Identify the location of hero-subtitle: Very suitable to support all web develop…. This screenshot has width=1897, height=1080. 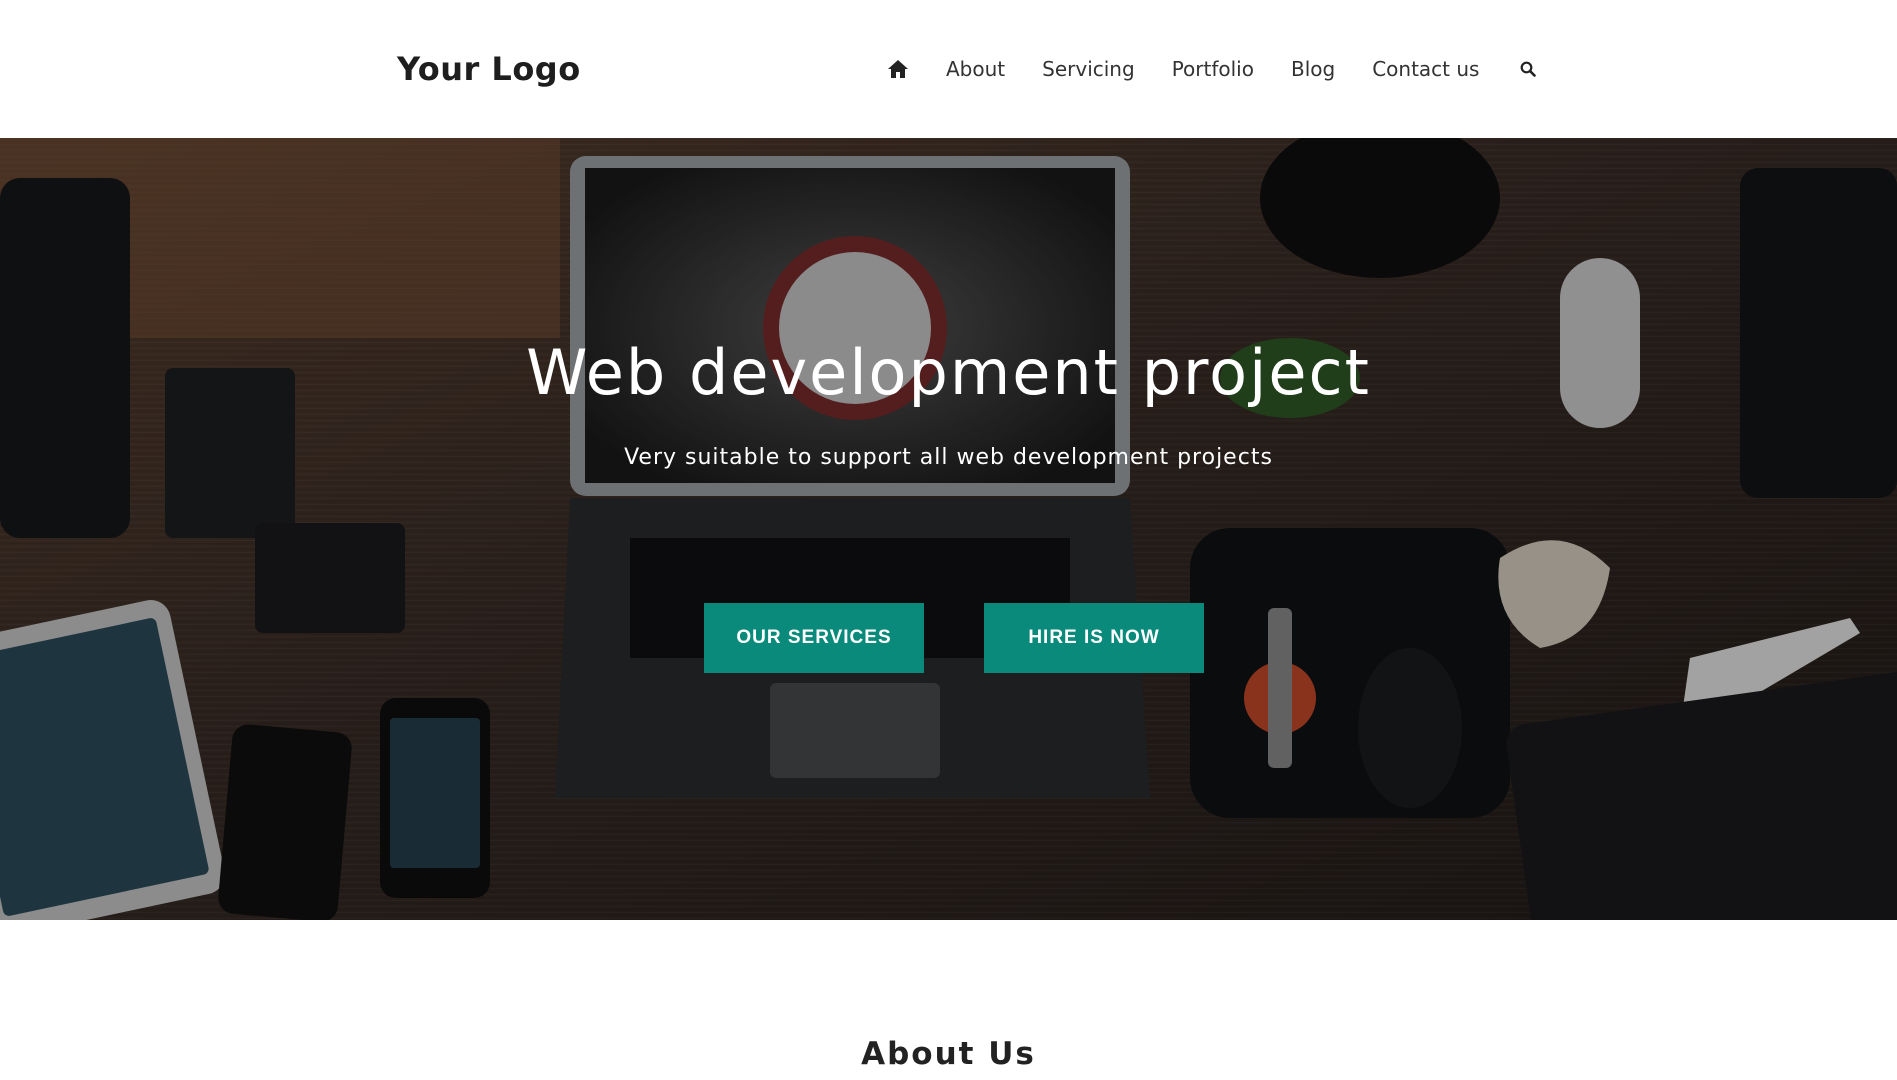
(948, 457).